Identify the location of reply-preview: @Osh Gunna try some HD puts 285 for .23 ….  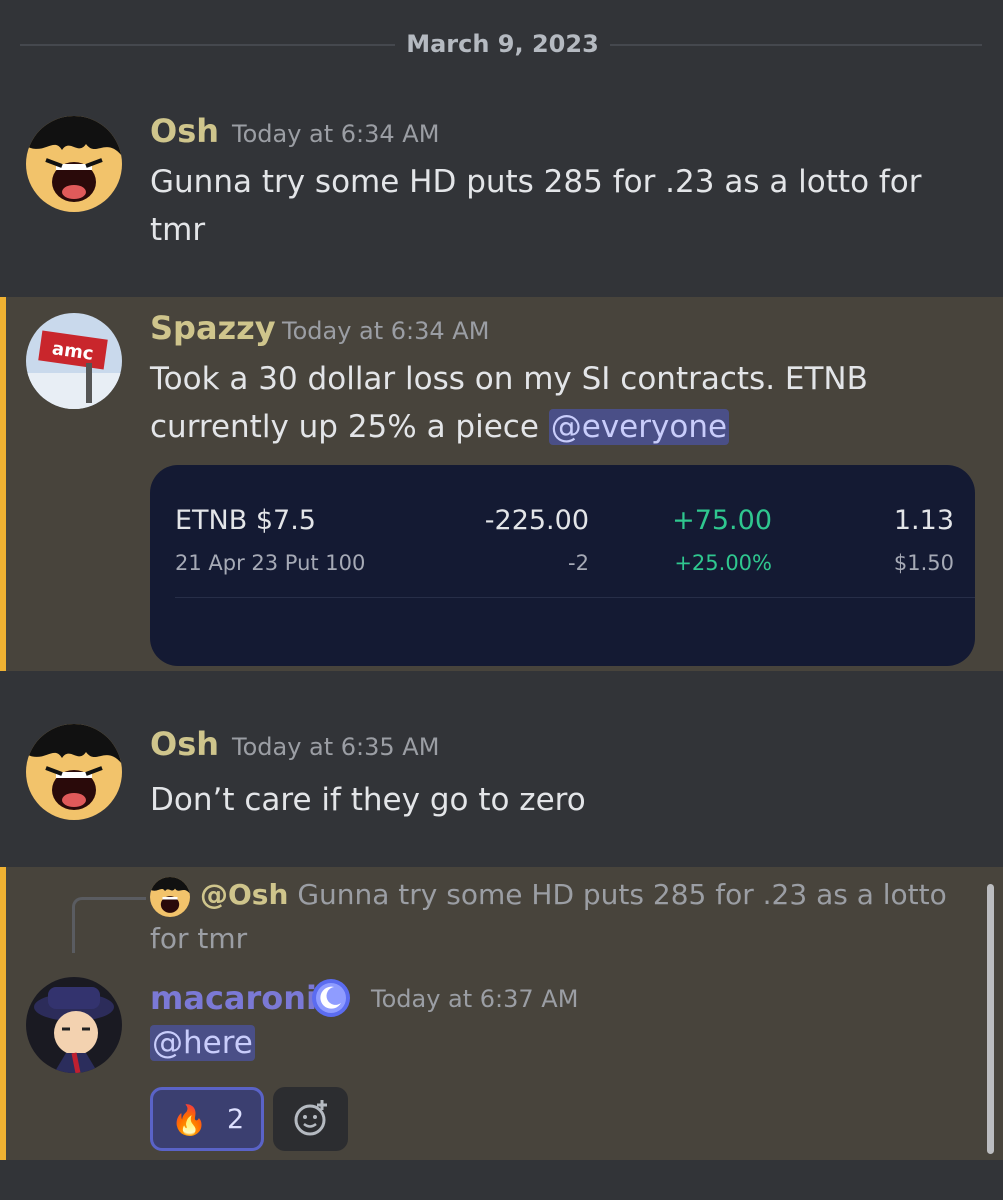
(565, 917).